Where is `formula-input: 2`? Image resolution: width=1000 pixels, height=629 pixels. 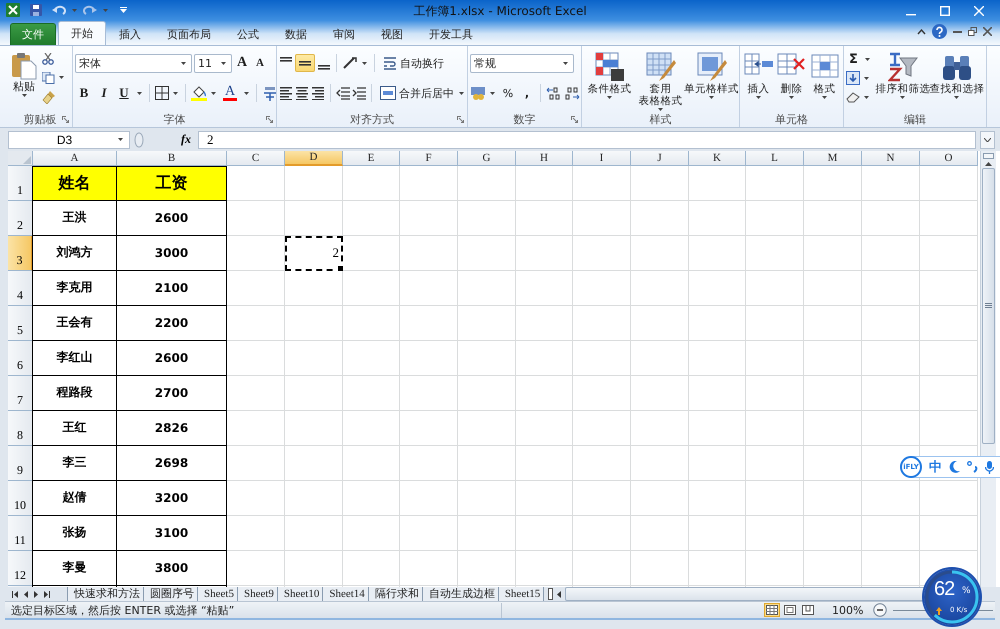
formula-input: 2 is located at coordinates (587, 139).